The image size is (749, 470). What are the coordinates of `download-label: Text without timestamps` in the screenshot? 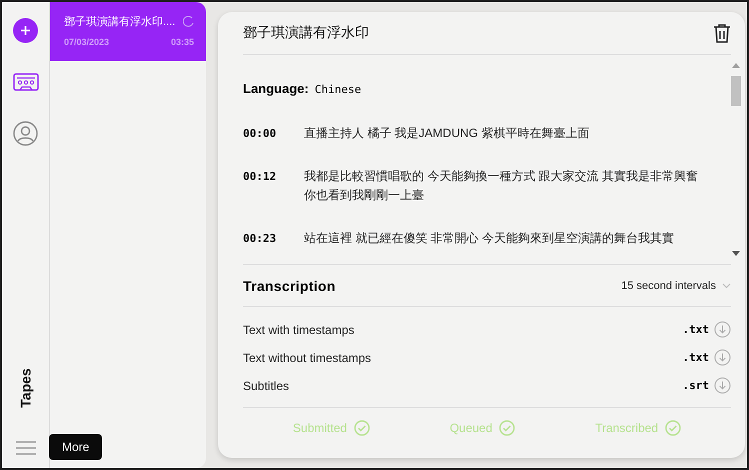 It's located at (307, 357).